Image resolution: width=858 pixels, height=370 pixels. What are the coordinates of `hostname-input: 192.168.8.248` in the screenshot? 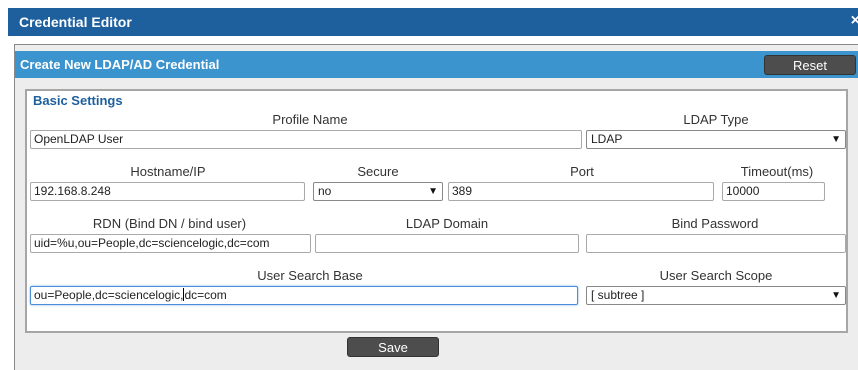 It's located at (167, 191).